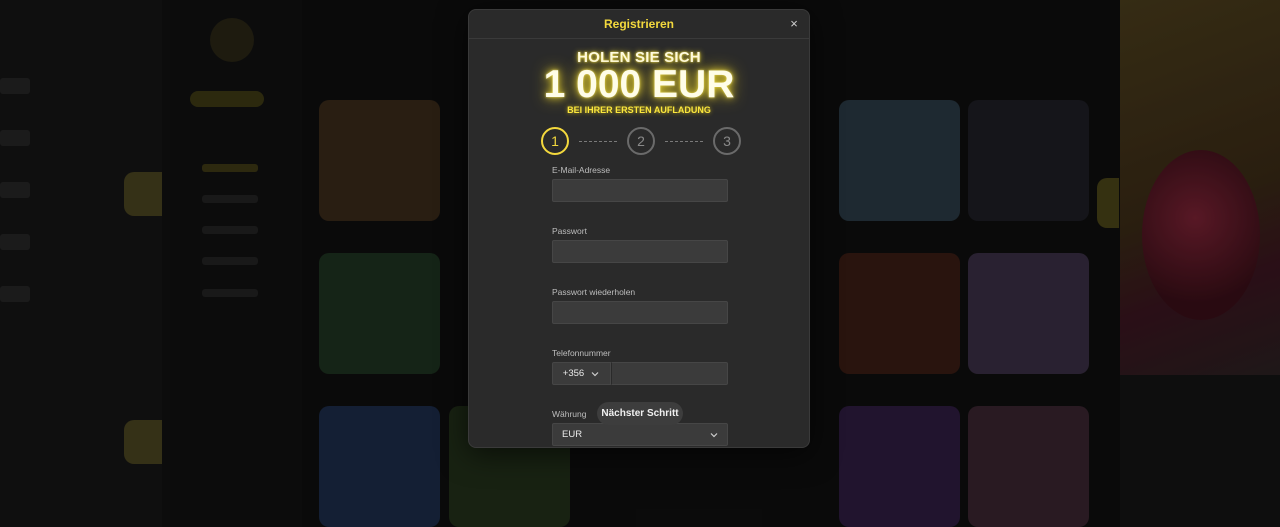 The width and height of the screenshot is (1280, 527). I want to click on promo-subline: BEI IHRER ERSTEN AUFLADUNG, so click(639, 110).